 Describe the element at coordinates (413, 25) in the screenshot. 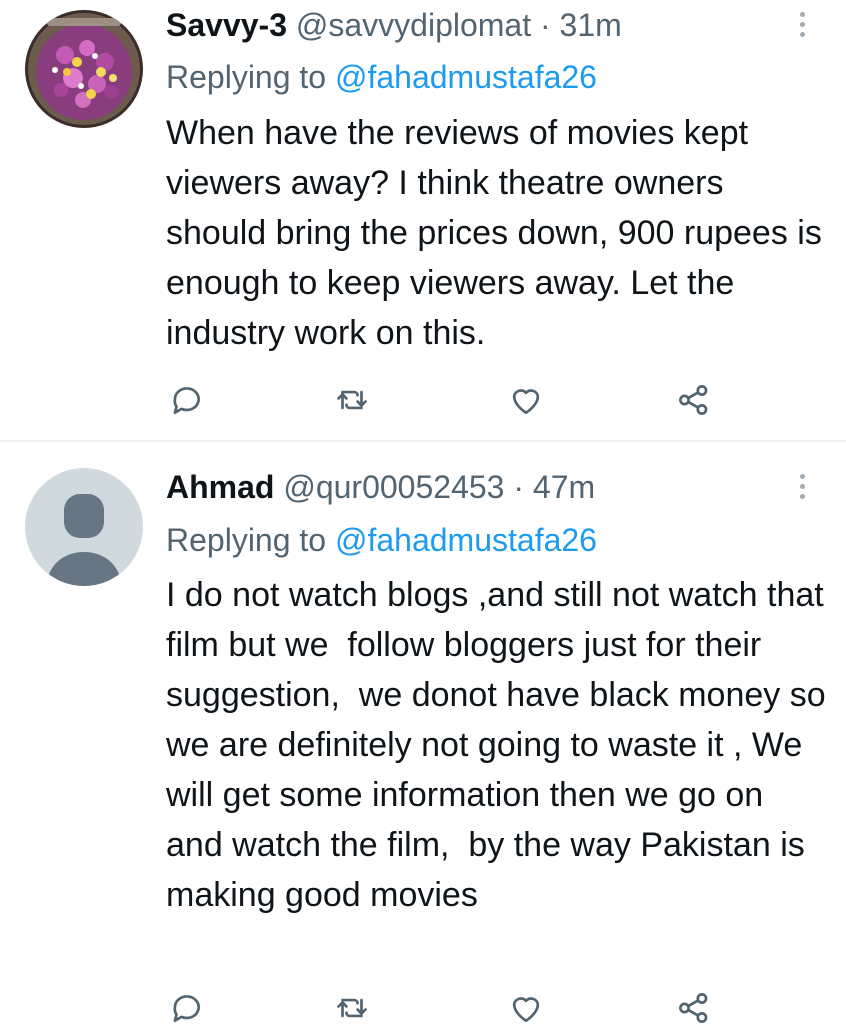

I see `user-handle: @savvydiplomat` at that location.